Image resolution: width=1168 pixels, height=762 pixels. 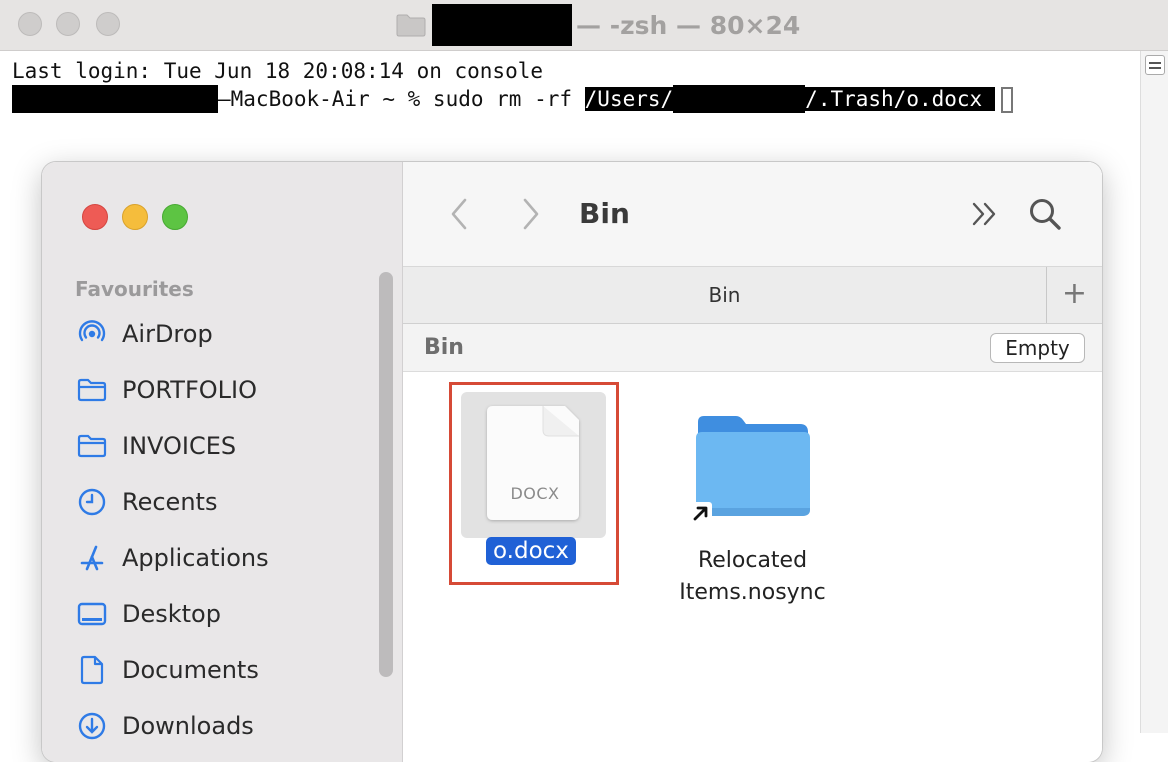 I want to click on airdrop-icon, so click(x=92, y=334).